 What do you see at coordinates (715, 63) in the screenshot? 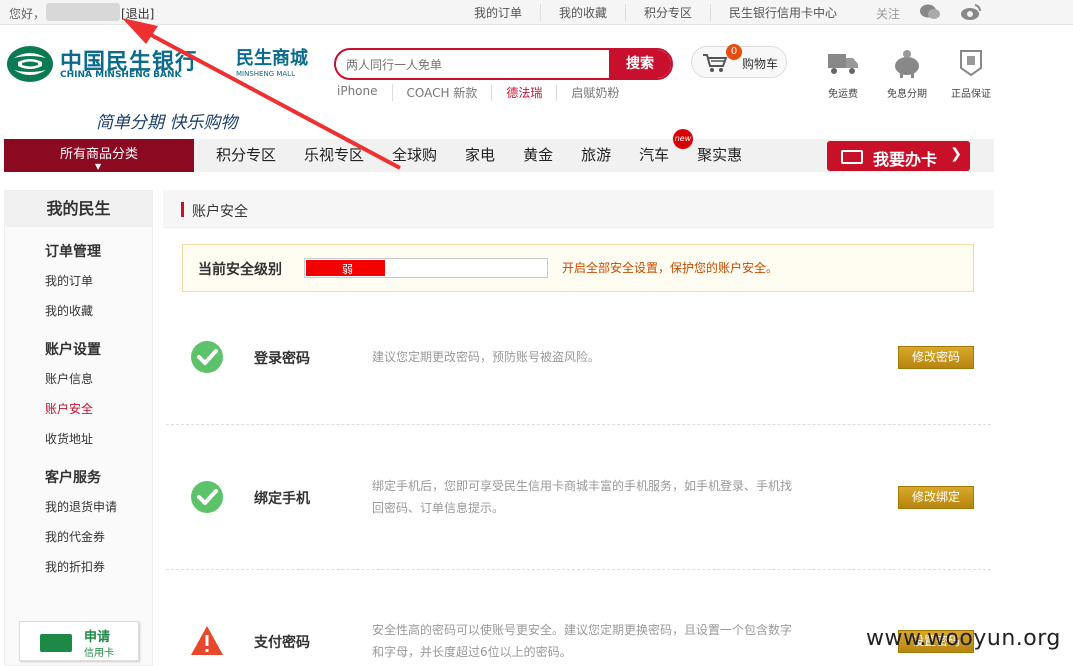
I see `cart-icon` at bounding box center [715, 63].